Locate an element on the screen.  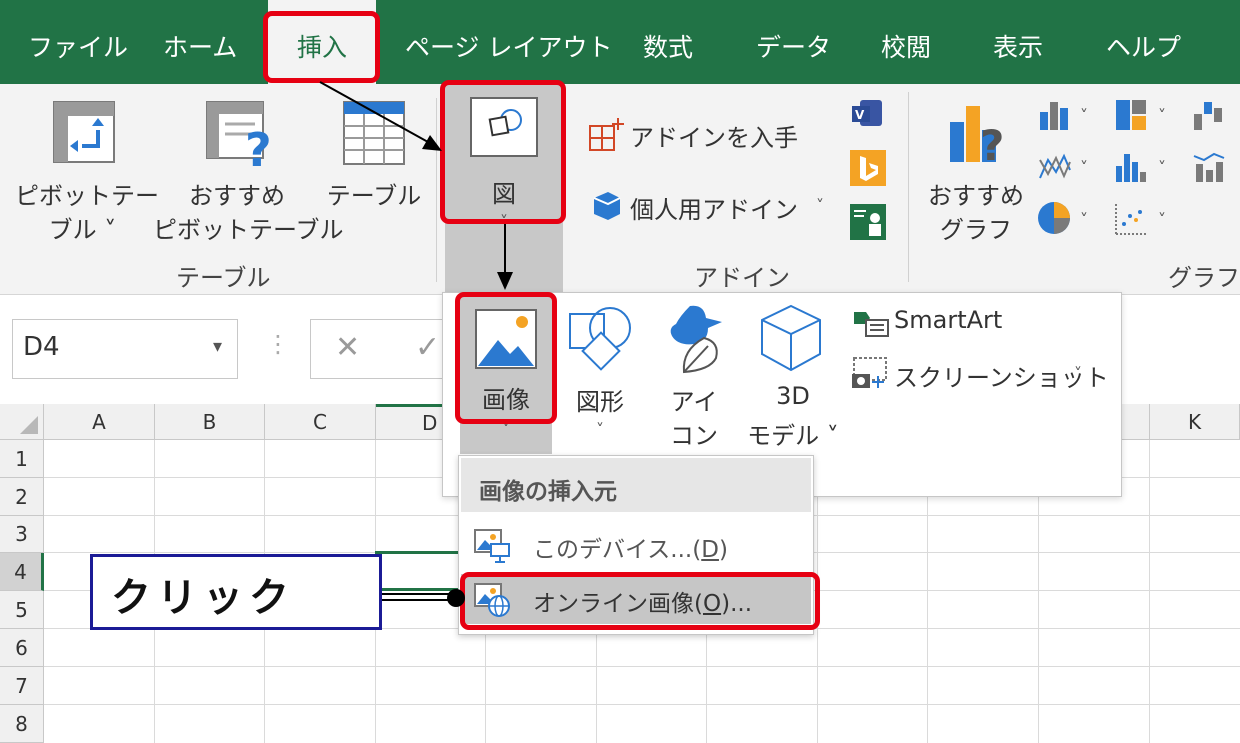
annotation-arrows is located at coordinates (416, 344).